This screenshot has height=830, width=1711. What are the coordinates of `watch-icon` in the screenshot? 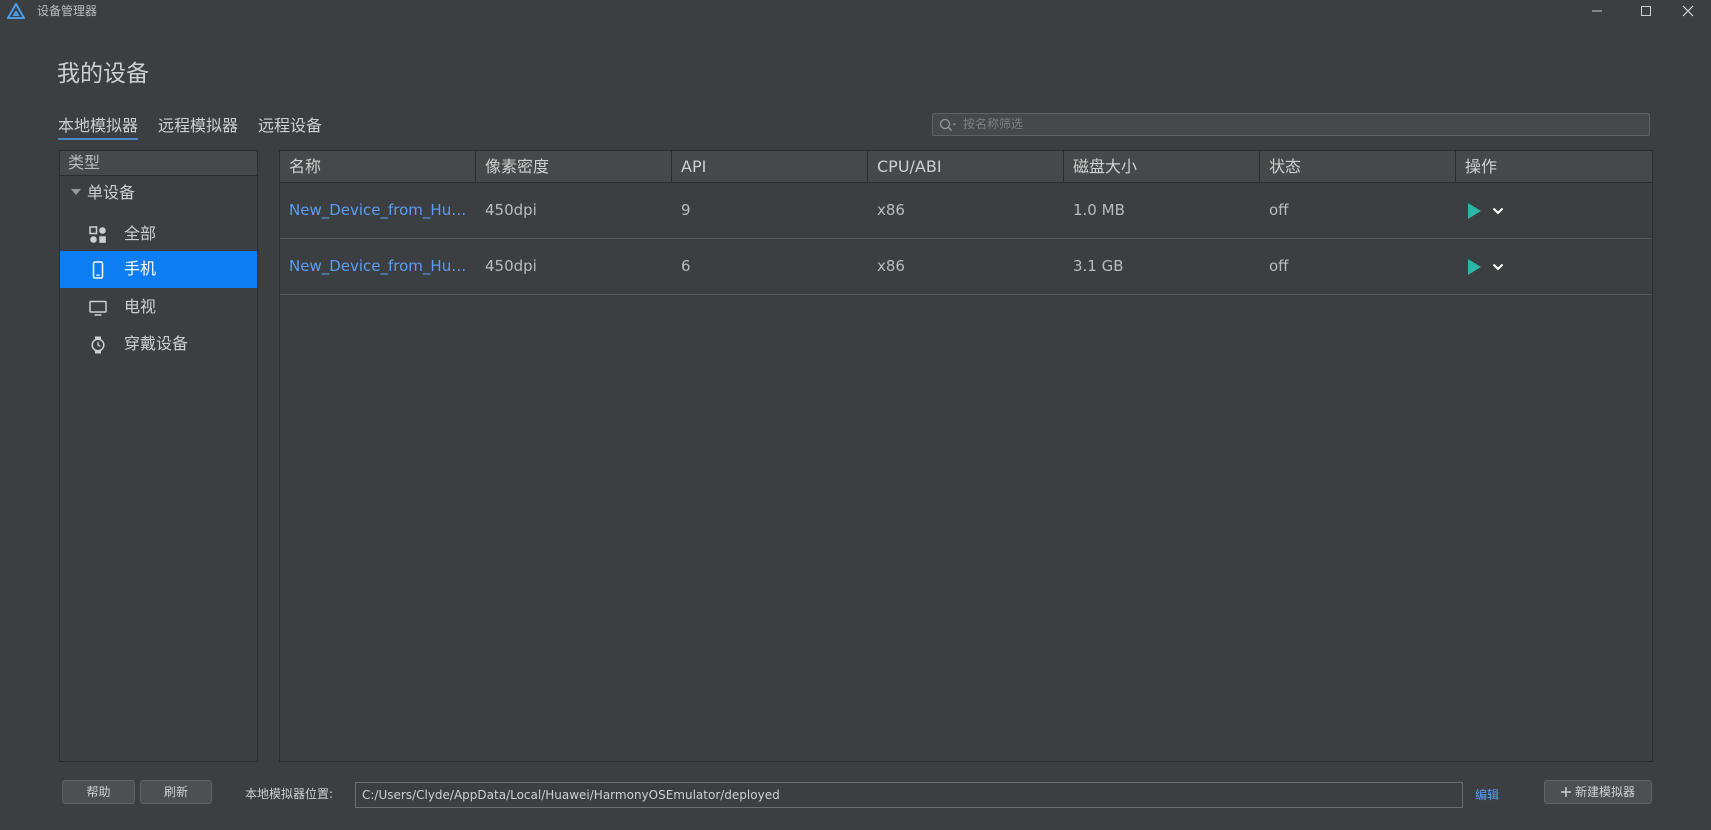 It's located at (98, 345).